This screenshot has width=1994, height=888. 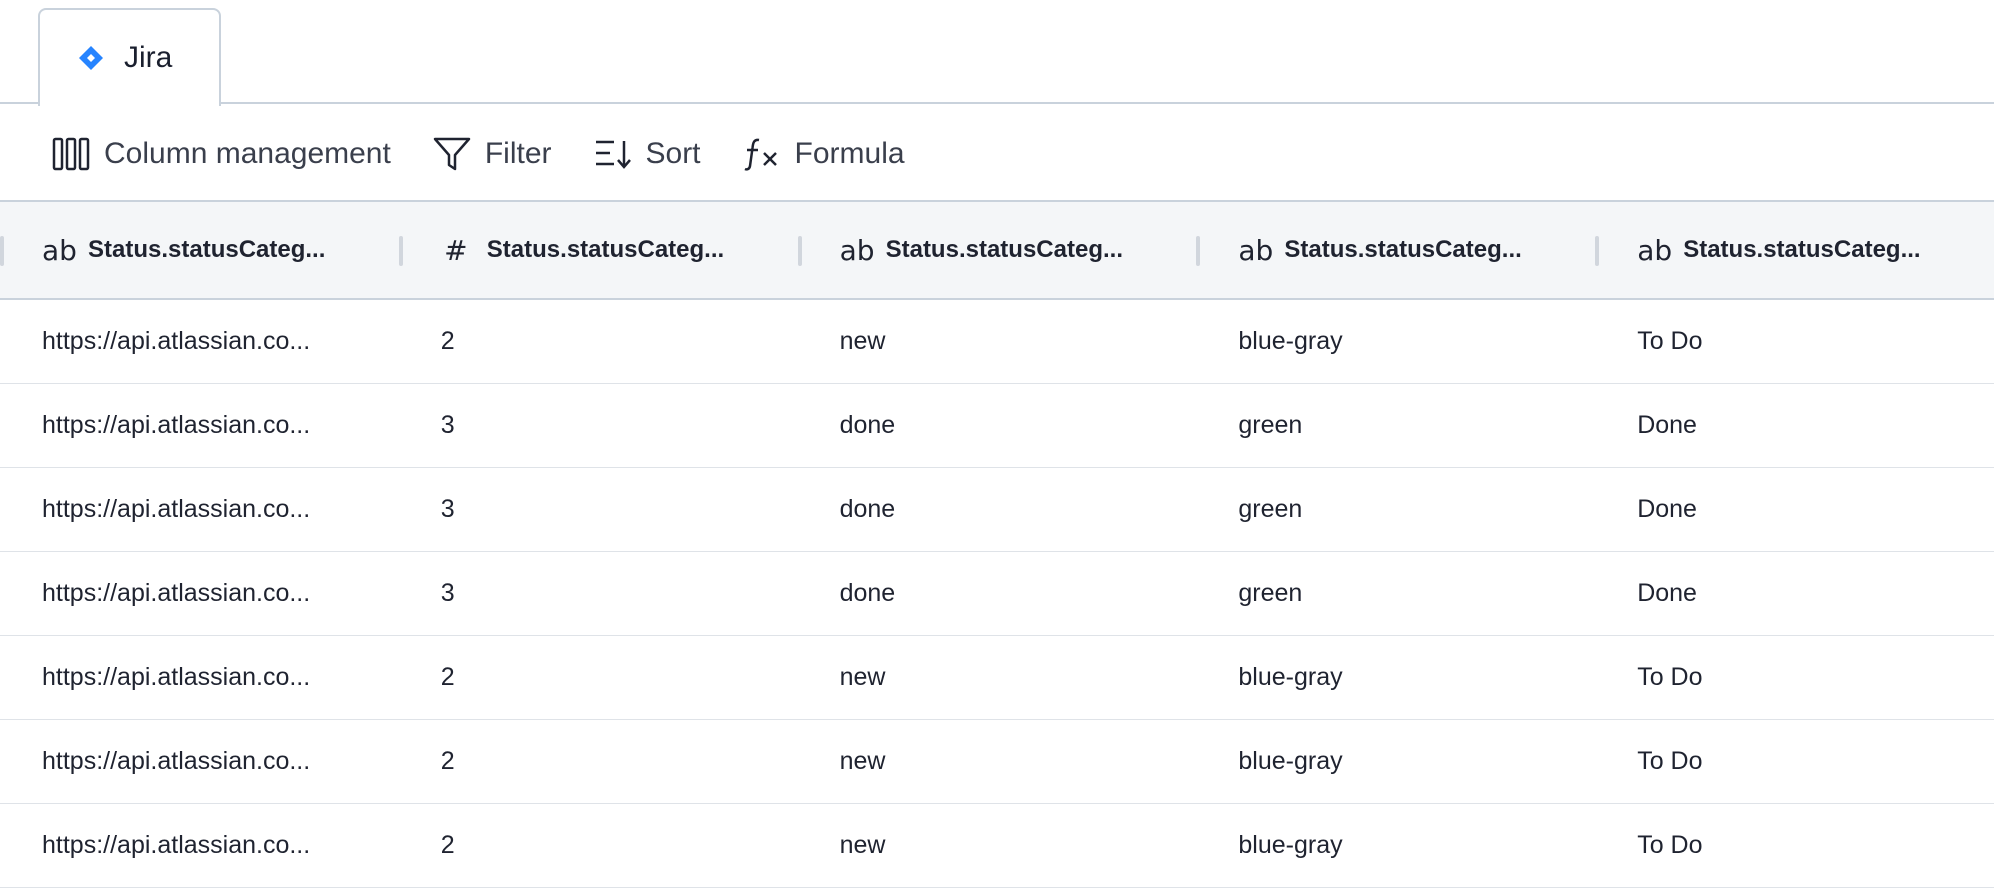 What do you see at coordinates (760, 154) in the screenshot?
I see `formula-icon` at bounding box center [760, 154].